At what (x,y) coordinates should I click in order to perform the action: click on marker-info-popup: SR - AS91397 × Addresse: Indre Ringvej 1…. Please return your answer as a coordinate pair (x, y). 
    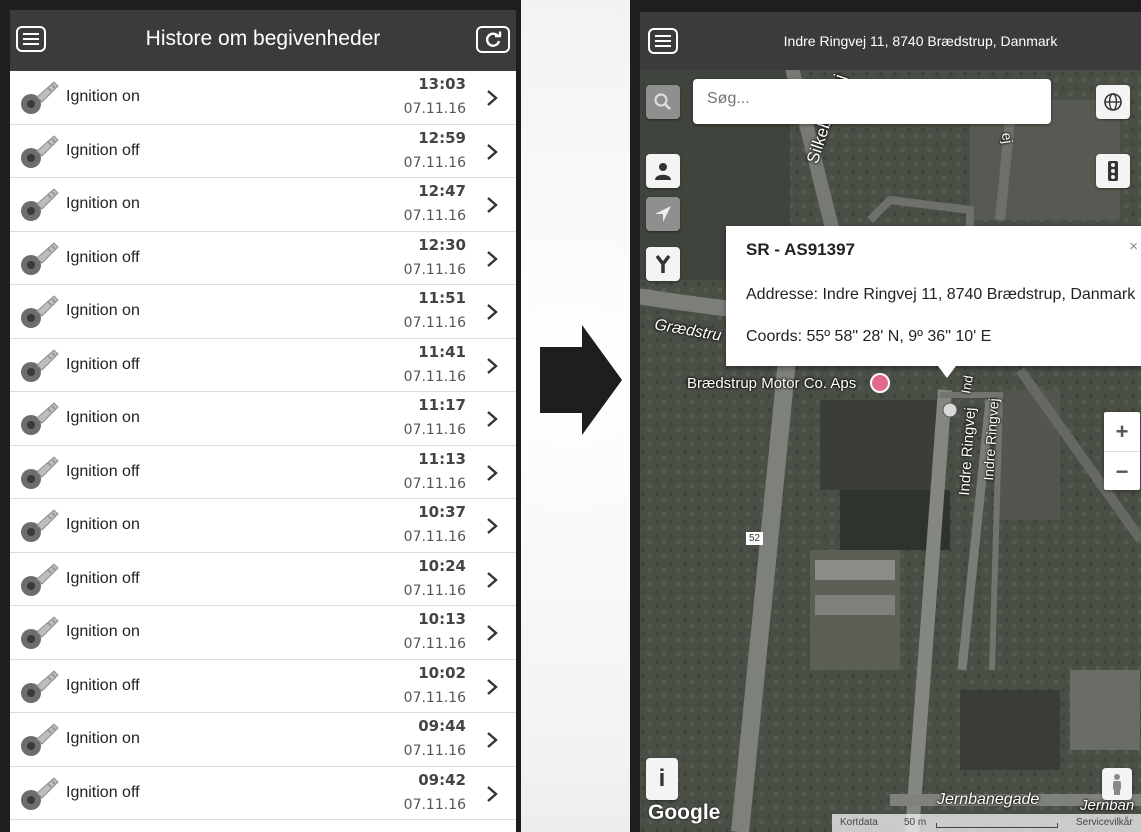
    Looking at the image, I should click on (933, 296).